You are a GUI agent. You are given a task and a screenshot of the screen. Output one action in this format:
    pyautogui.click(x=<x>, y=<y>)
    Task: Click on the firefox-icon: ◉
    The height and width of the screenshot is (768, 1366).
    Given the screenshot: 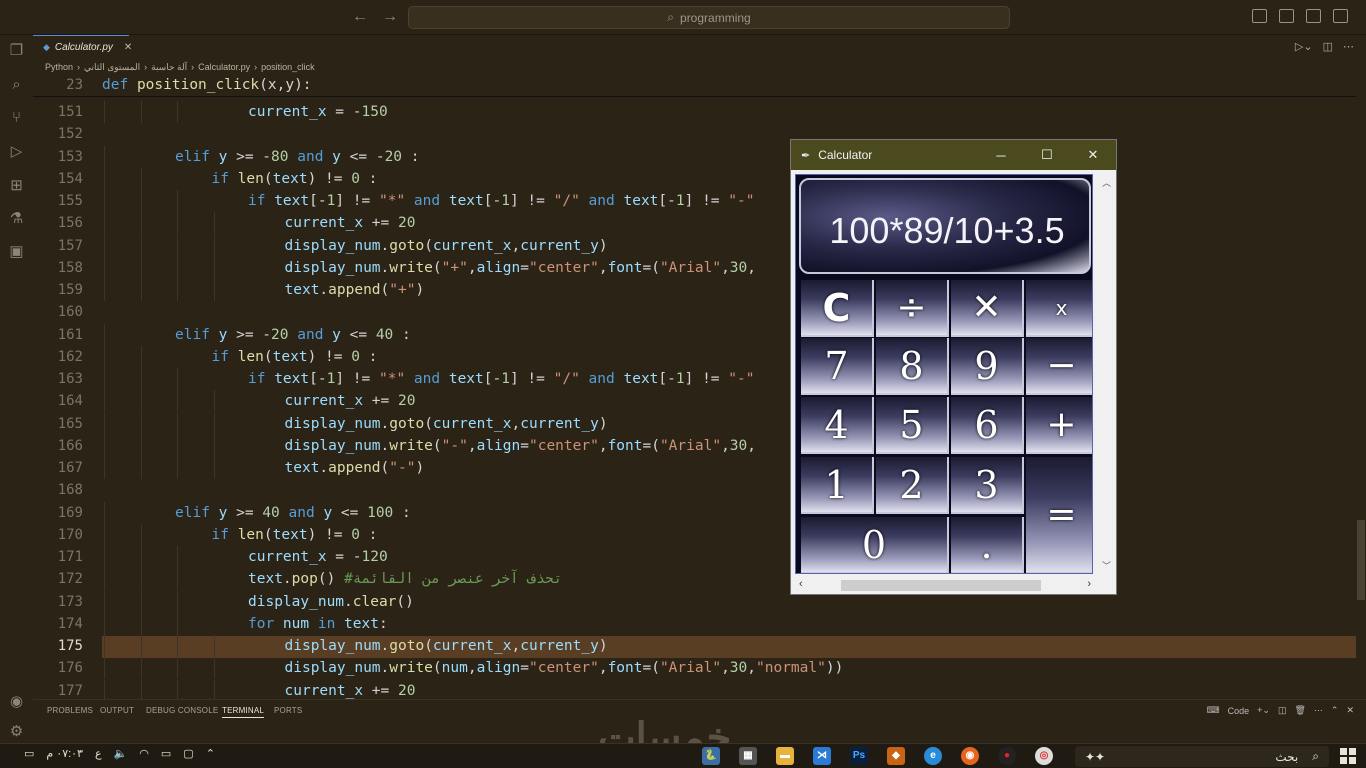 What is the action you would take?
    pyautogui.click(x=970, y=756)
    